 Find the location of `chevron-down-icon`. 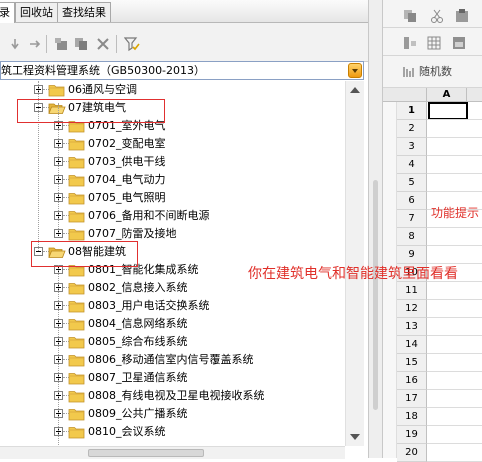

chevron-down-icon is located at coordinates (355, 70).